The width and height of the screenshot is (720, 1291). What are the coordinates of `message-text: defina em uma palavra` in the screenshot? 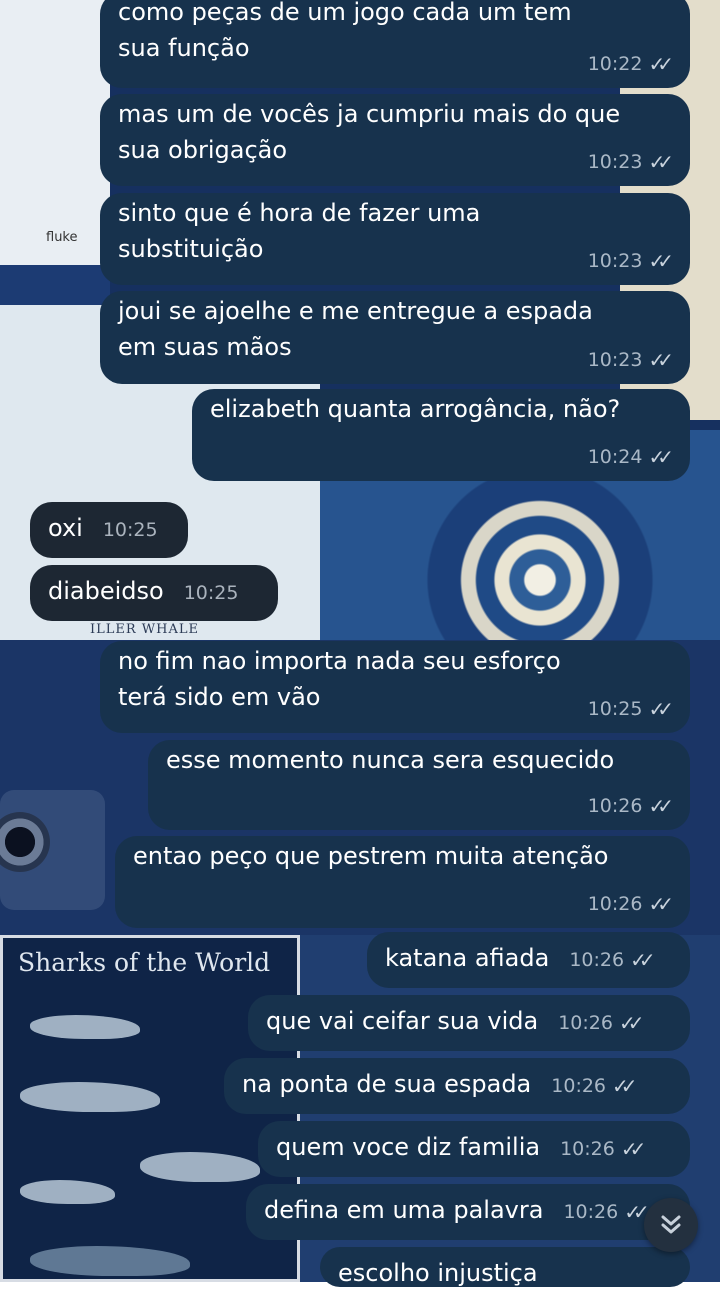 It's located at (404, 1210).